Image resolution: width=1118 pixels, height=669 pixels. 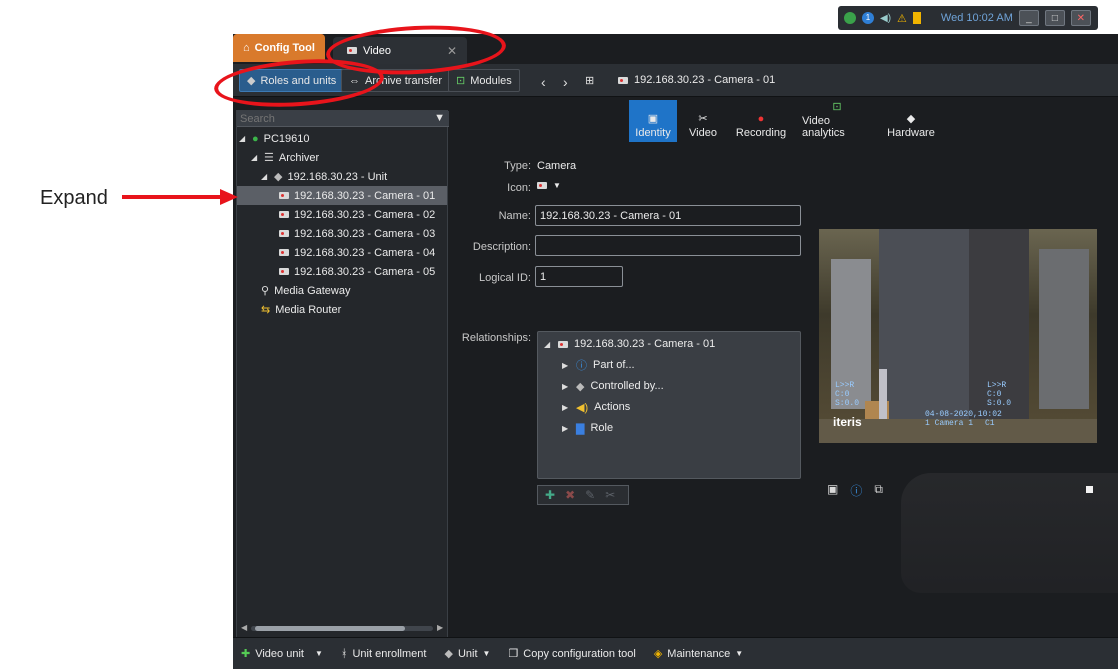 I want to click on relationship-label: Actions, so click(x=612, y=407).